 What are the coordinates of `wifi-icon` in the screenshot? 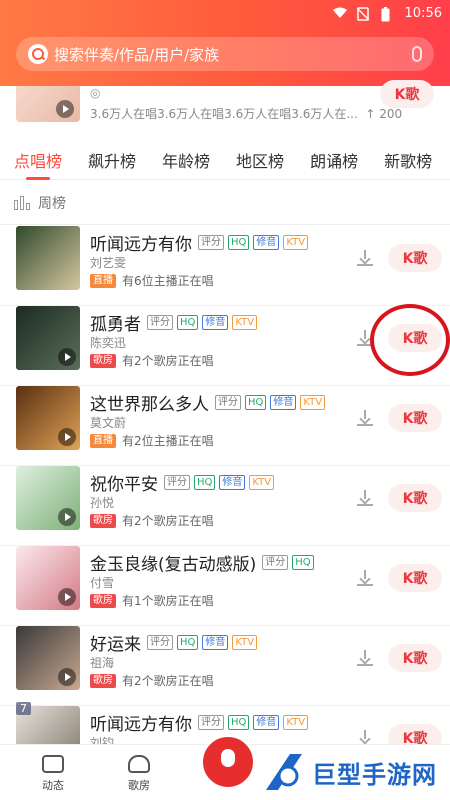 It's located at (339, 13).